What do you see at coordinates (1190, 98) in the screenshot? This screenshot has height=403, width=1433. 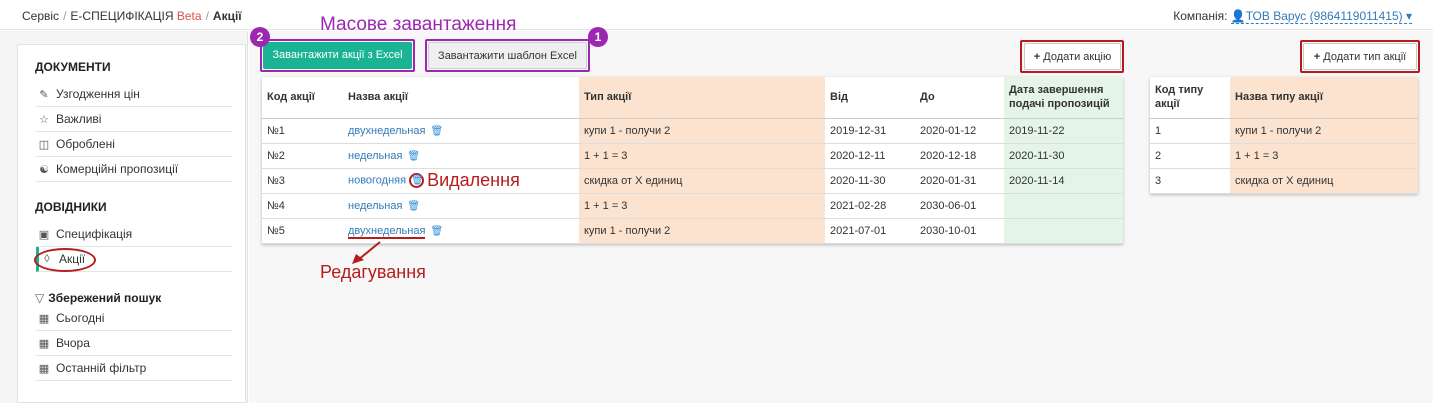 I see `col-header-type-code: Код типу акції` at bounding box center [1190, 98].